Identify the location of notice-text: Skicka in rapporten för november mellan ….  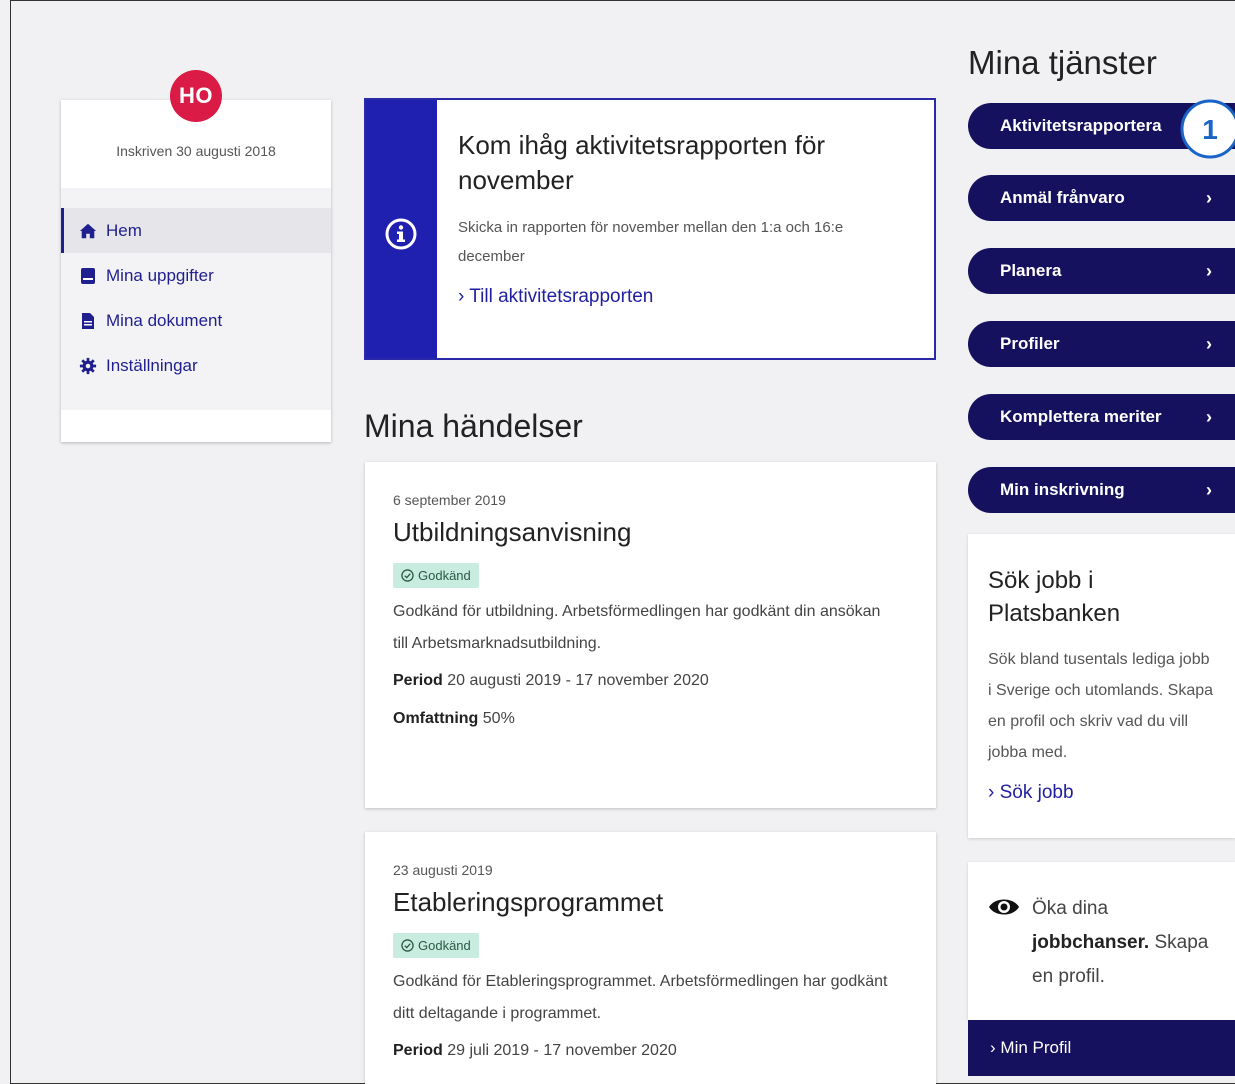
(651, 242).